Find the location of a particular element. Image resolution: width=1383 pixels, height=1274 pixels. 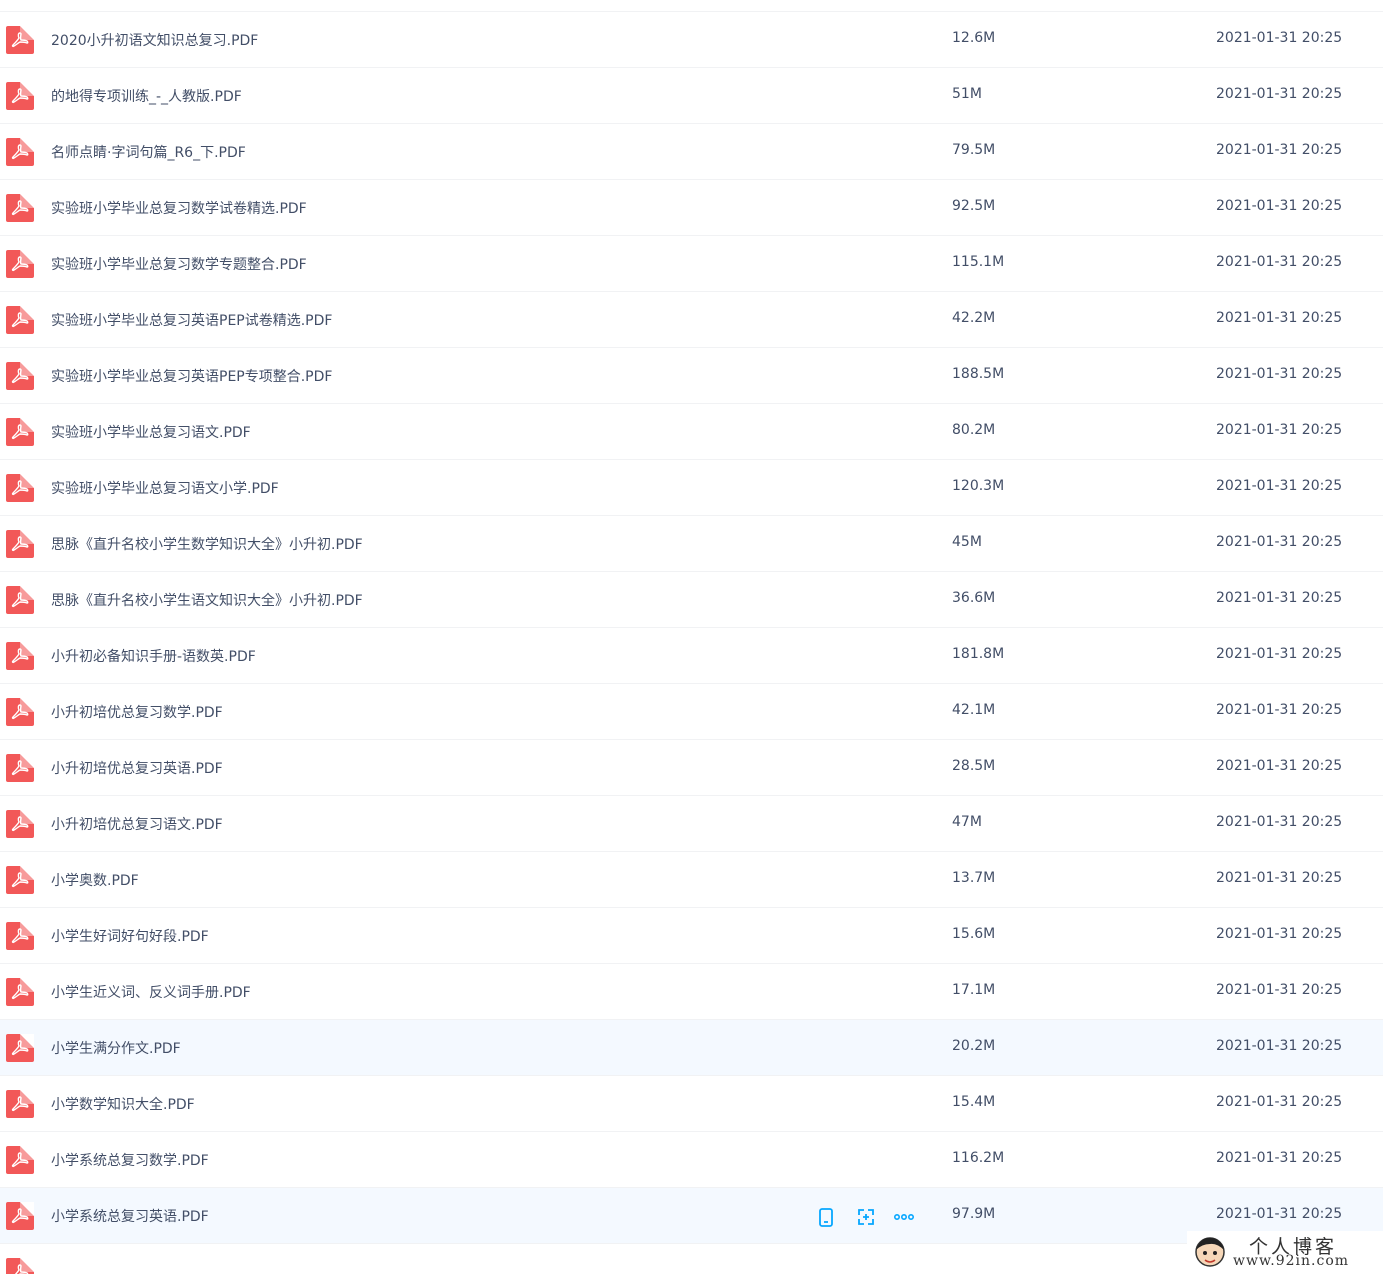

file-row: 小升初培优总复习语文.PDF 47M 2021-01-31 20:25 is located at coordinates (691, 824).